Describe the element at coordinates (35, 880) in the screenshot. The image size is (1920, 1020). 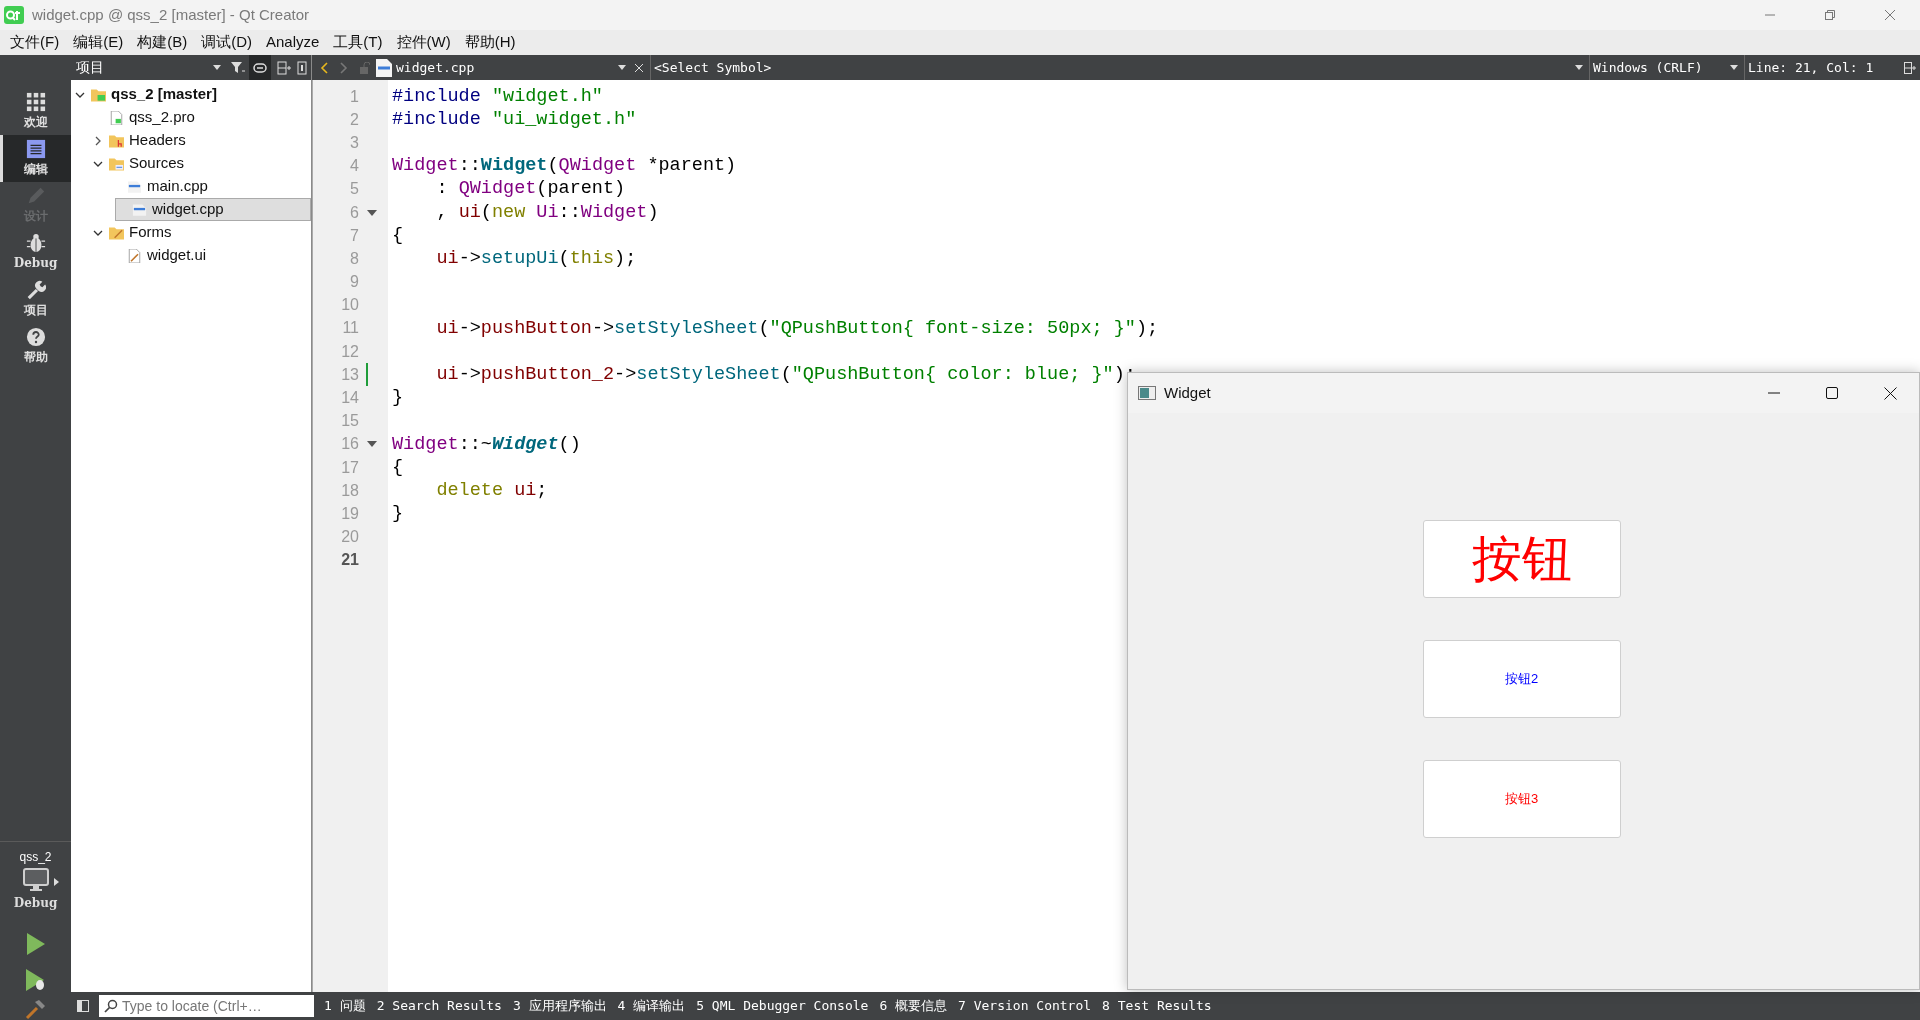
I see `monitor-icon` at that location.